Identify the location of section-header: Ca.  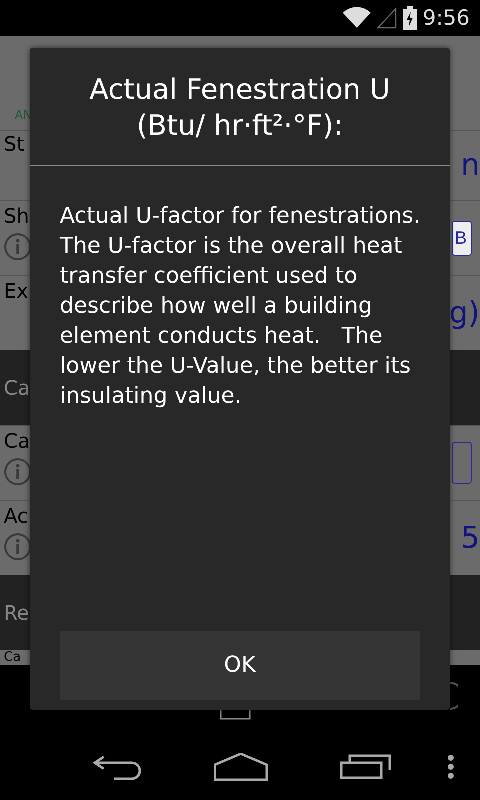
(17, 388).